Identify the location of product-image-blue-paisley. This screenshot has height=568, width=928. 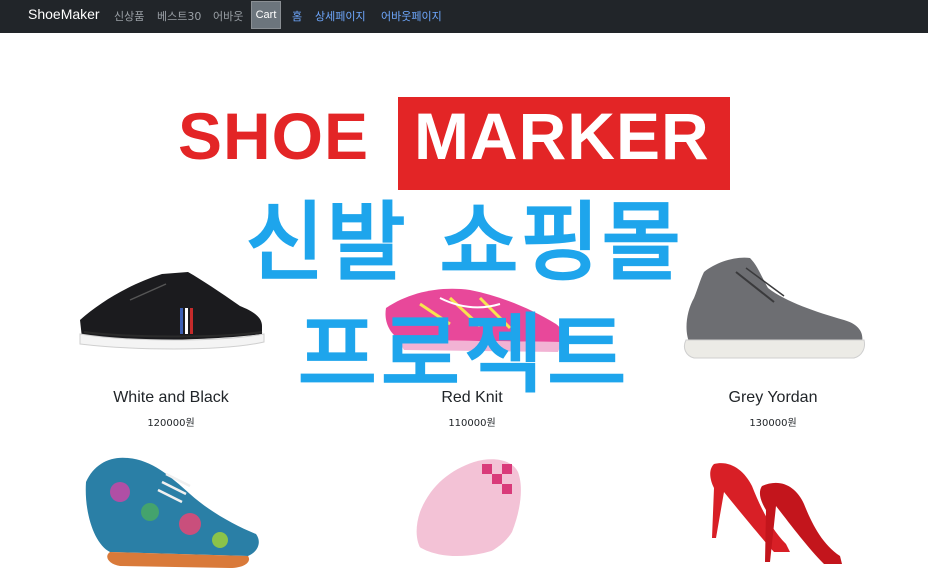
(172, 510).